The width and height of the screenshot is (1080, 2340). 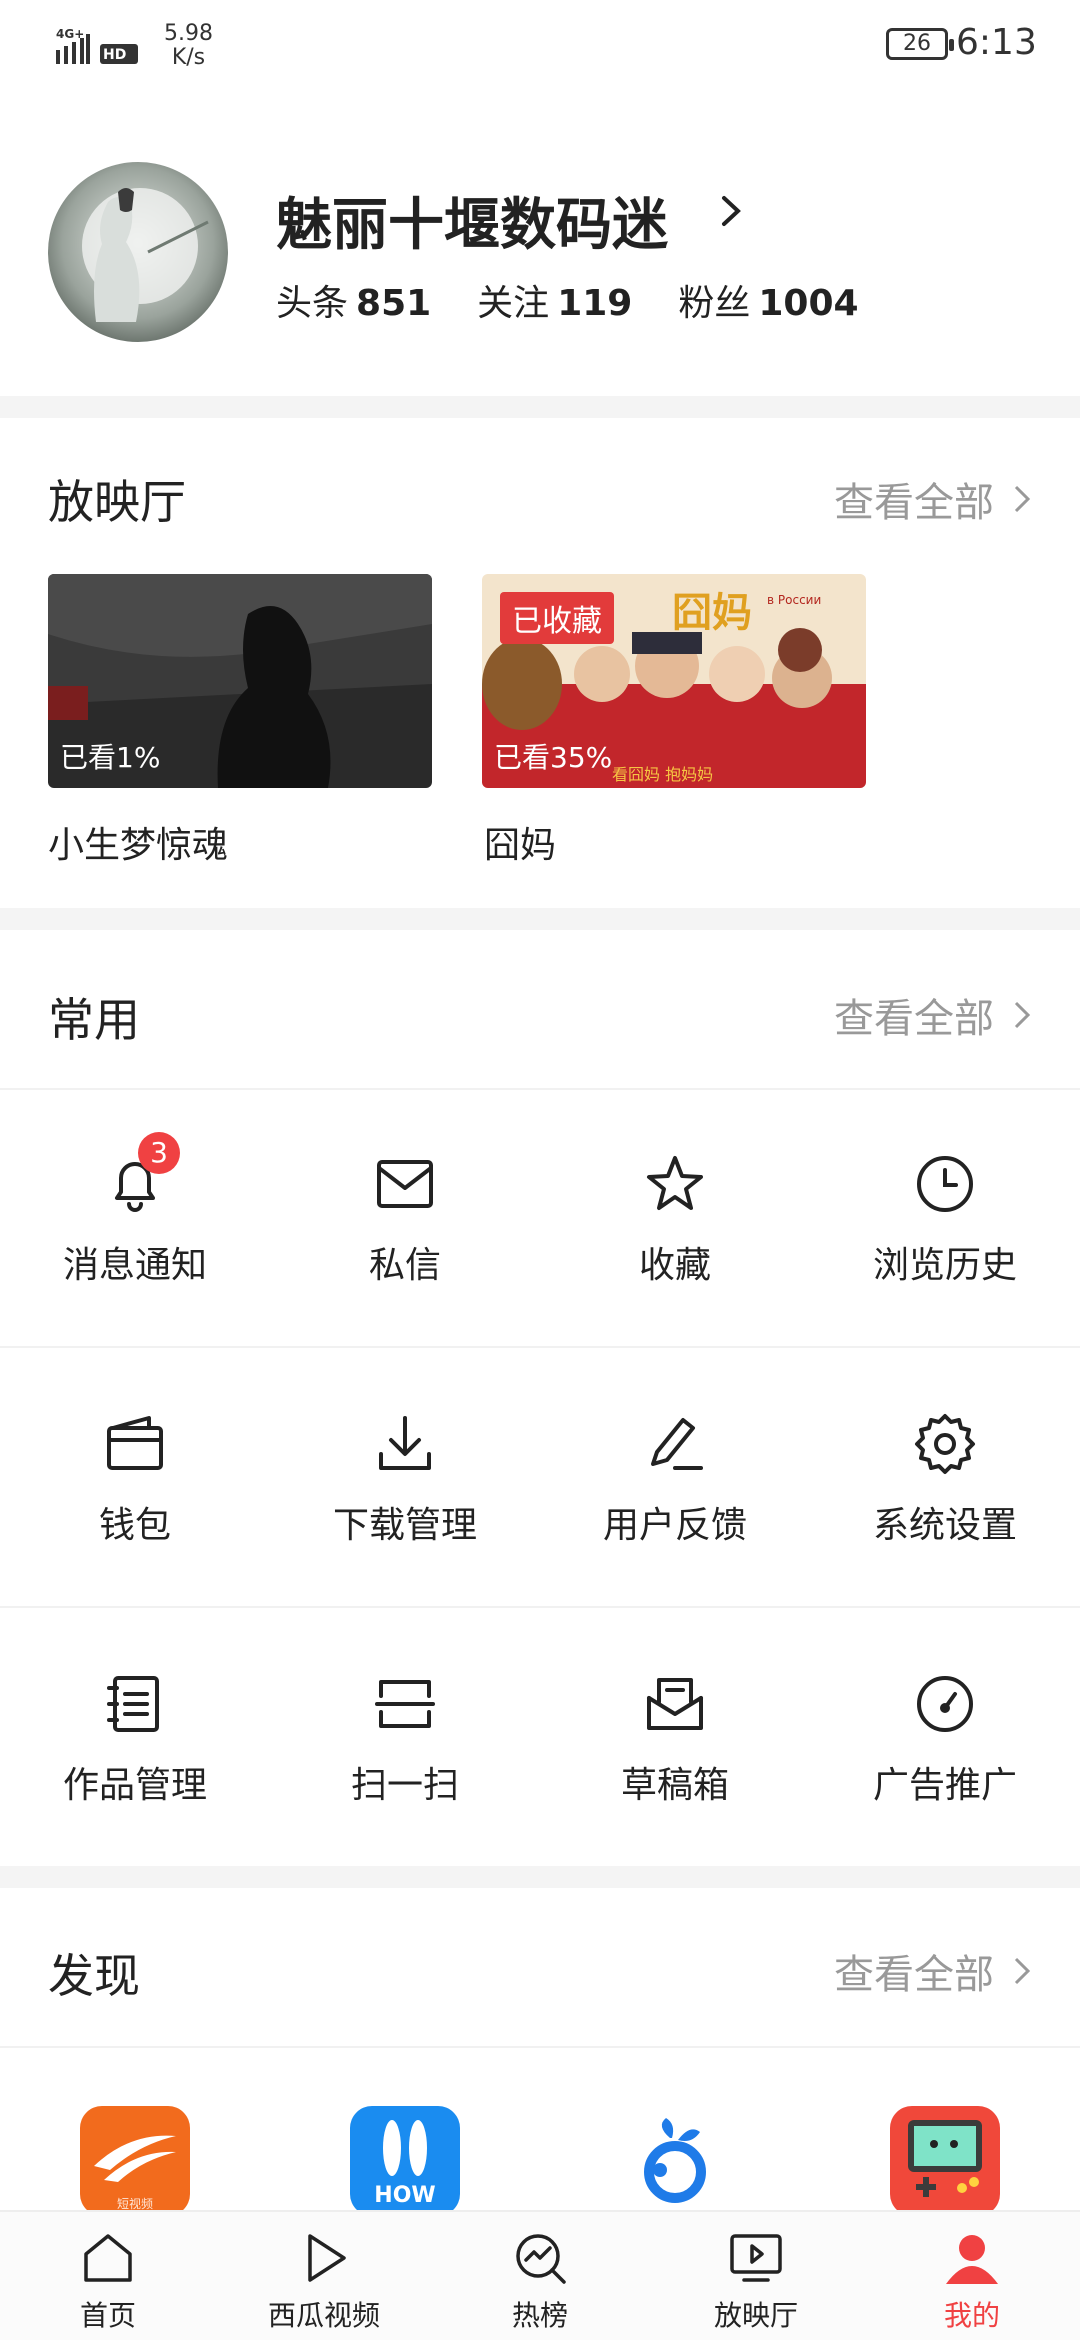 I want to click on theater-card: 已看1%, so click(x=240, y=681).